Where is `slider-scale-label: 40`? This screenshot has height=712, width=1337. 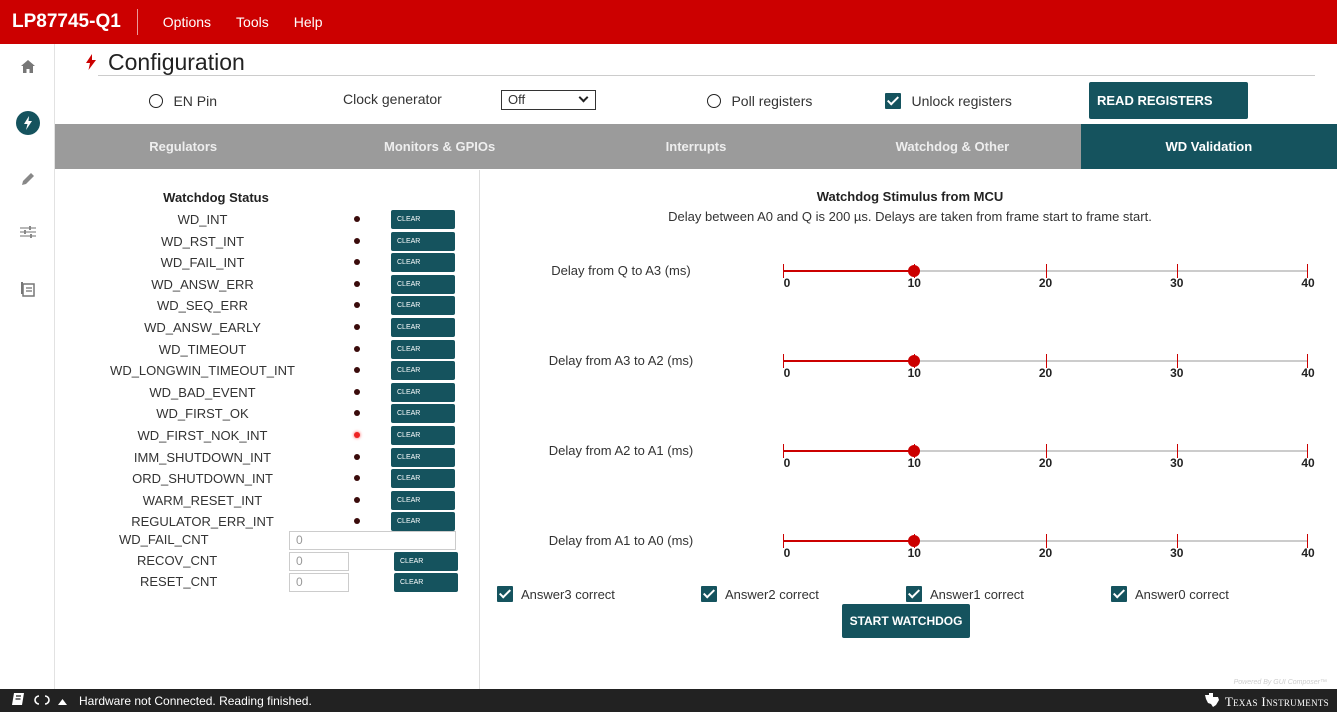 slider-scale-label: 40 is located at coordinates (1308, 283).